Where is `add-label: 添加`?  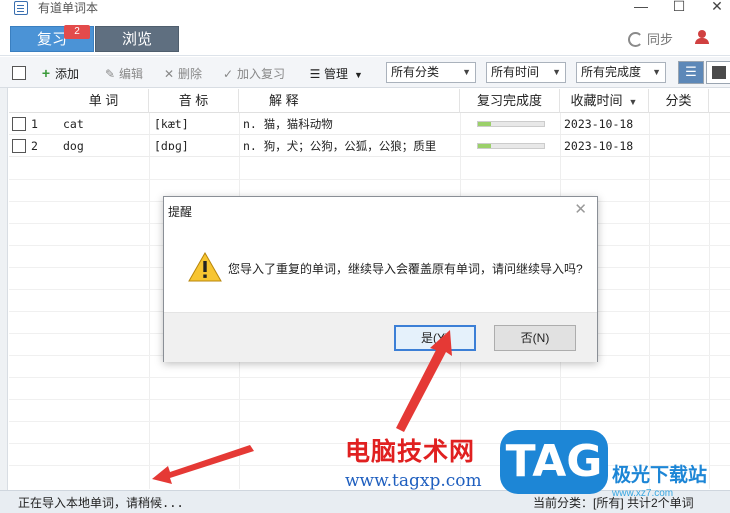 add-label: 添加 is located at coordinates (67, 74).